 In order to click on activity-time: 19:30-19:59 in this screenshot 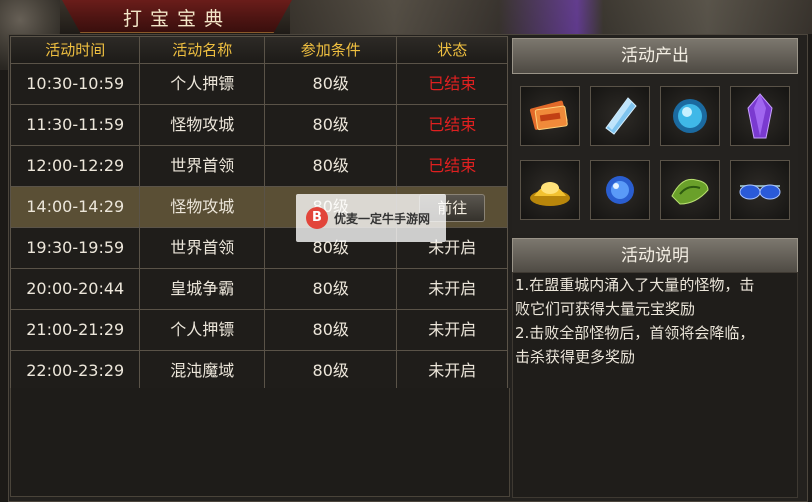, I will do `click(76, 248)`.